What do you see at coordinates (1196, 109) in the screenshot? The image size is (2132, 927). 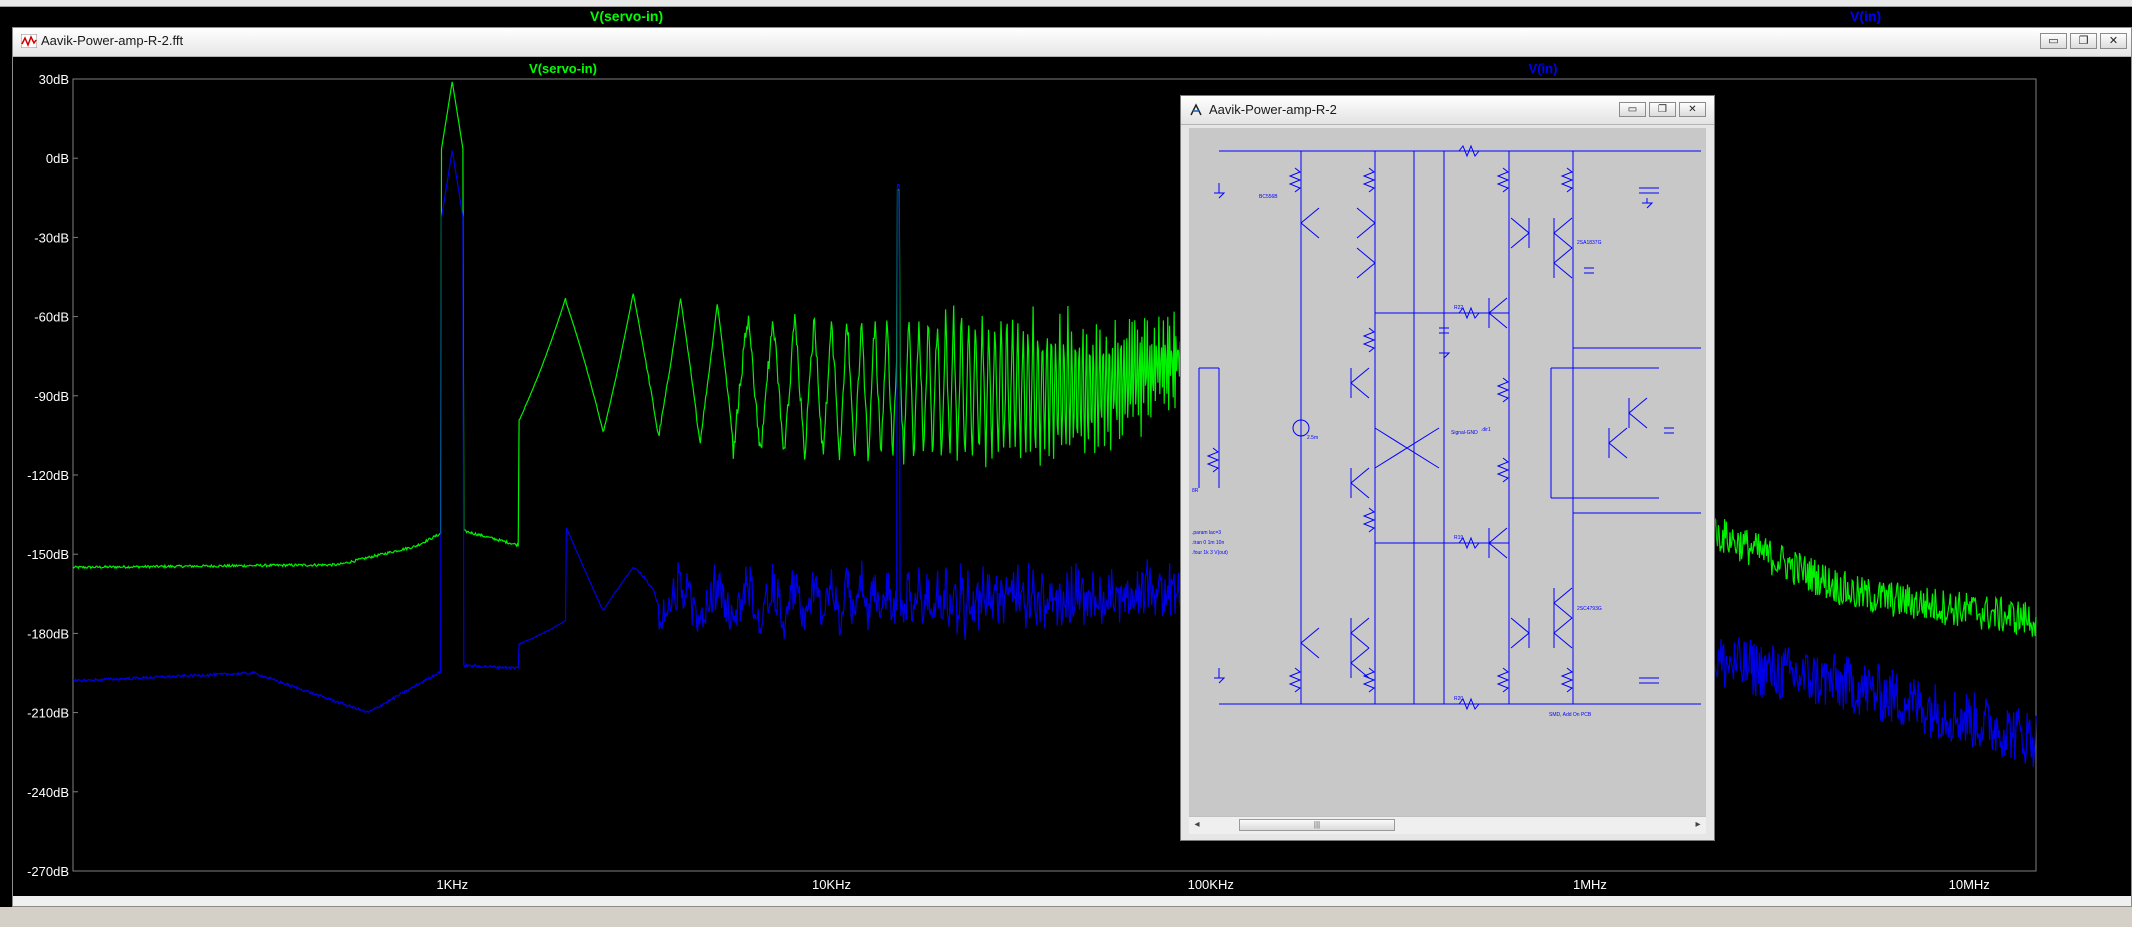 I see `schematic-icon` at bounding box center [1196, 109].